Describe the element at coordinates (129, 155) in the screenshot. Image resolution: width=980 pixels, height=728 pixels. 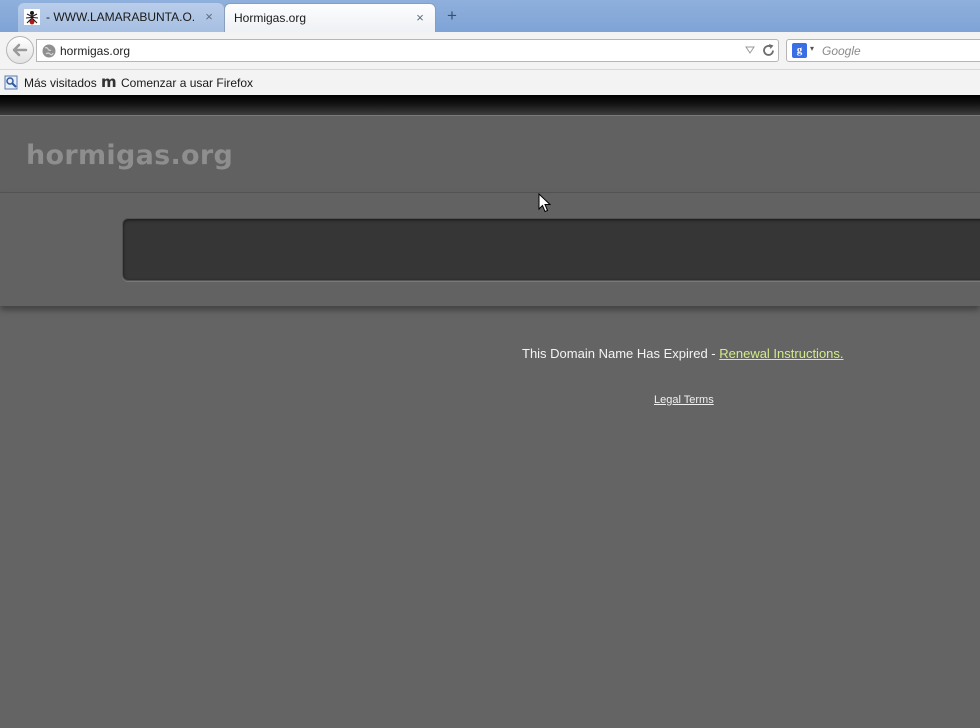
I see `site-logo: hormigas.org` at that location.